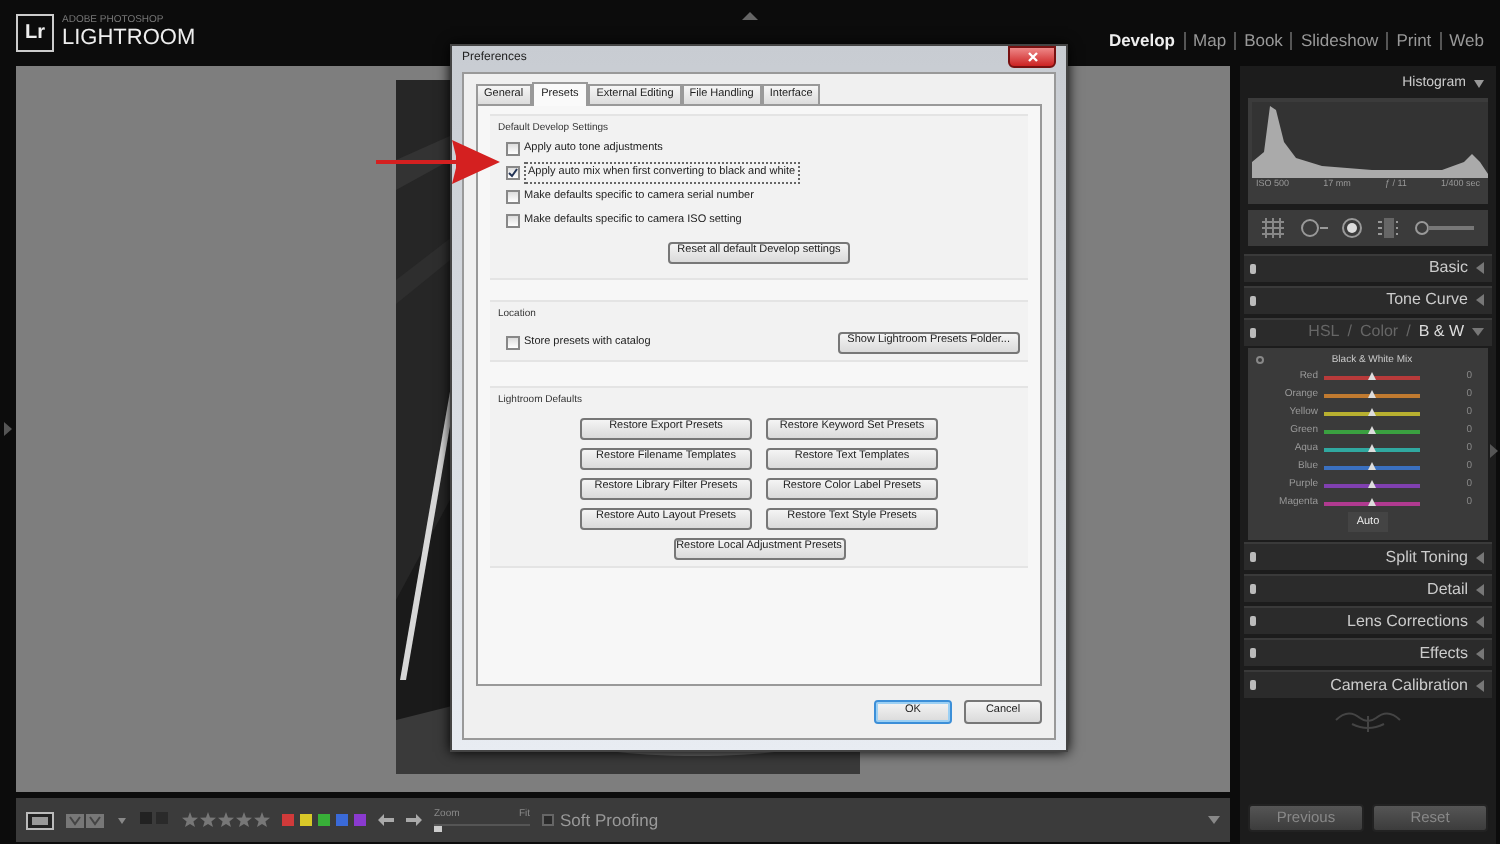 The height and width of the screenshot is (844, 1500). Describe the element at coordinates (40, 820) in the screenshot. I see `loupe-view-icon` at that location.